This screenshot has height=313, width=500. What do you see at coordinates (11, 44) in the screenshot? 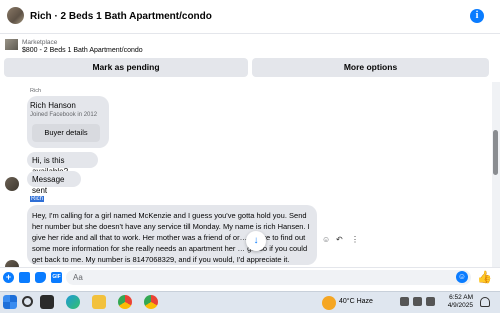
I see `listing-thumbnail` at bounding box center [11, 44].